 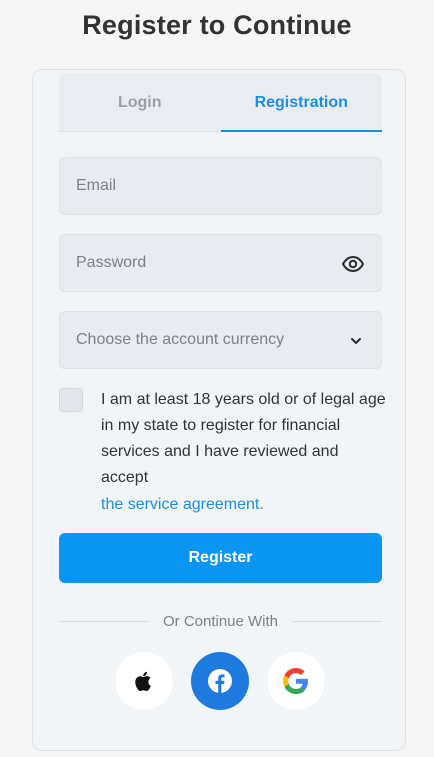 What do you see at coordinates (337, 621) in the screenshot?
I see `divider-line-right` at bounding box center [337, 621].